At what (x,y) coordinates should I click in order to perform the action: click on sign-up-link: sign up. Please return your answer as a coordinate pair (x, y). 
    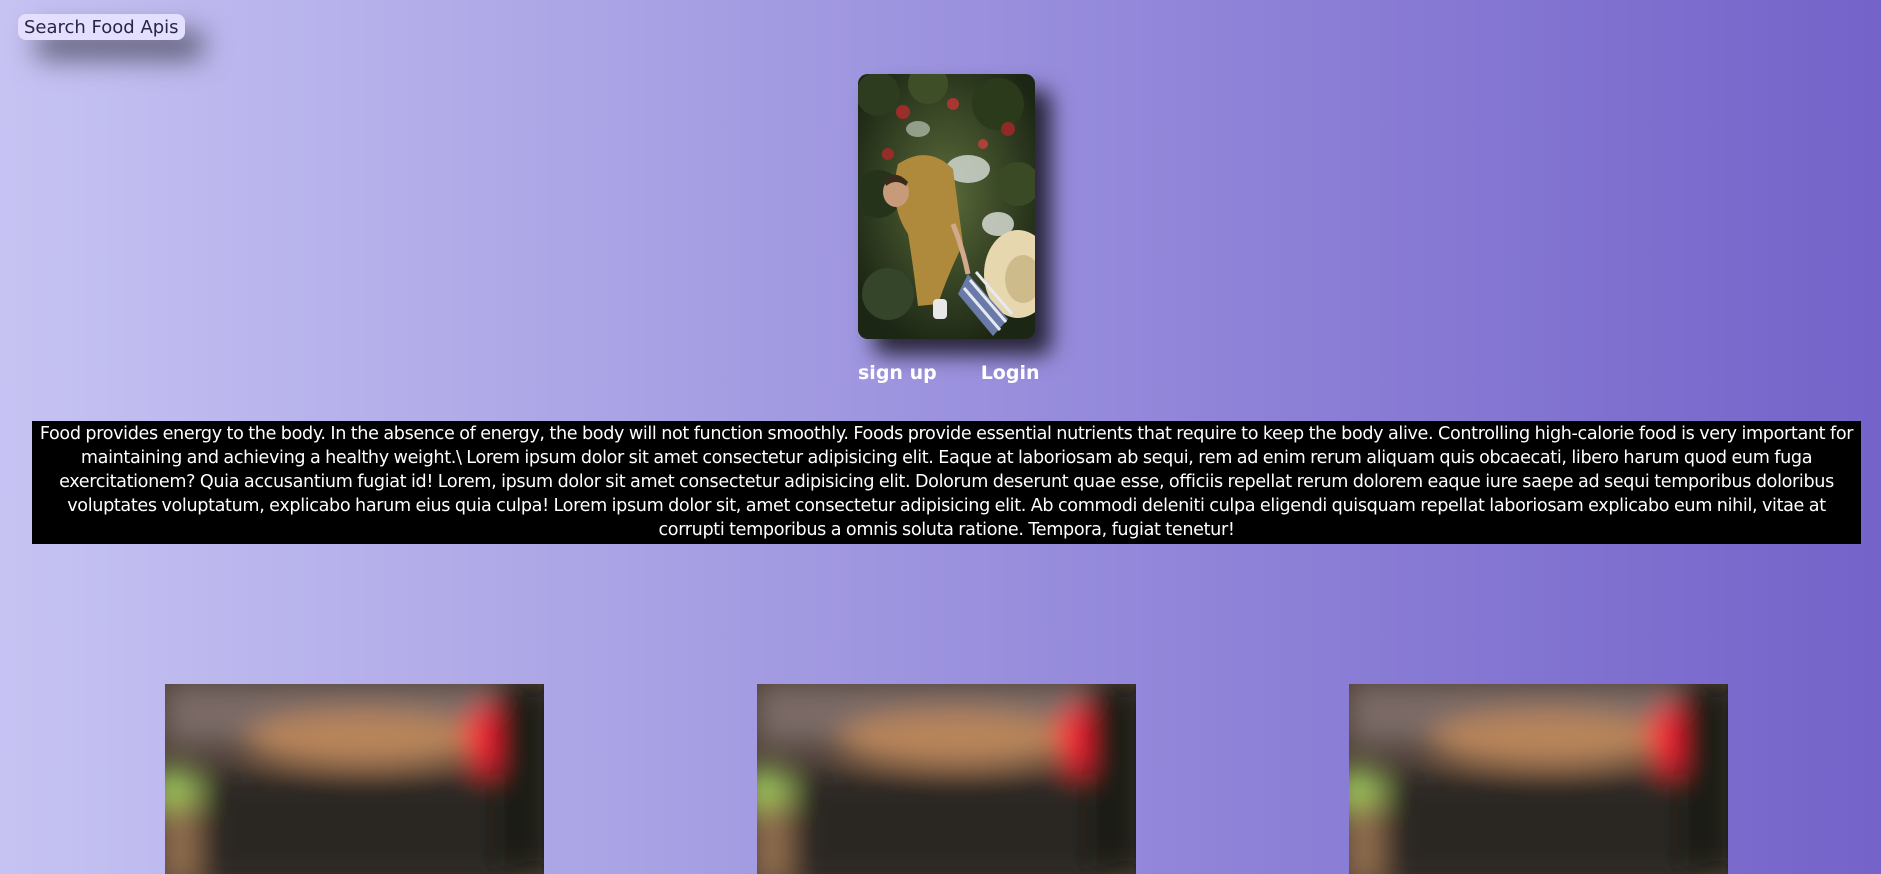
    Looking at the image, I should click on (897, 373).